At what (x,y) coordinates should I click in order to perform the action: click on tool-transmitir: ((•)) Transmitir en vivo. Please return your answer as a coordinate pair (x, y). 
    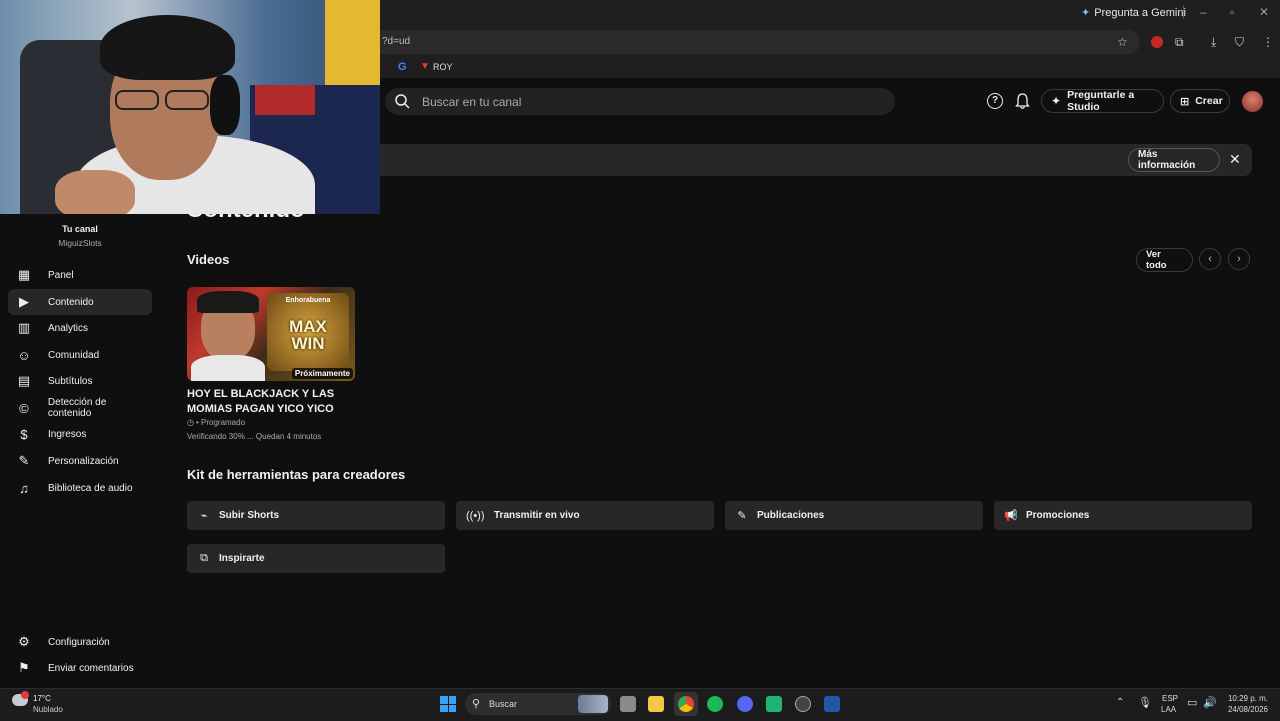
    Looking at the image, I should click on (585, 515).